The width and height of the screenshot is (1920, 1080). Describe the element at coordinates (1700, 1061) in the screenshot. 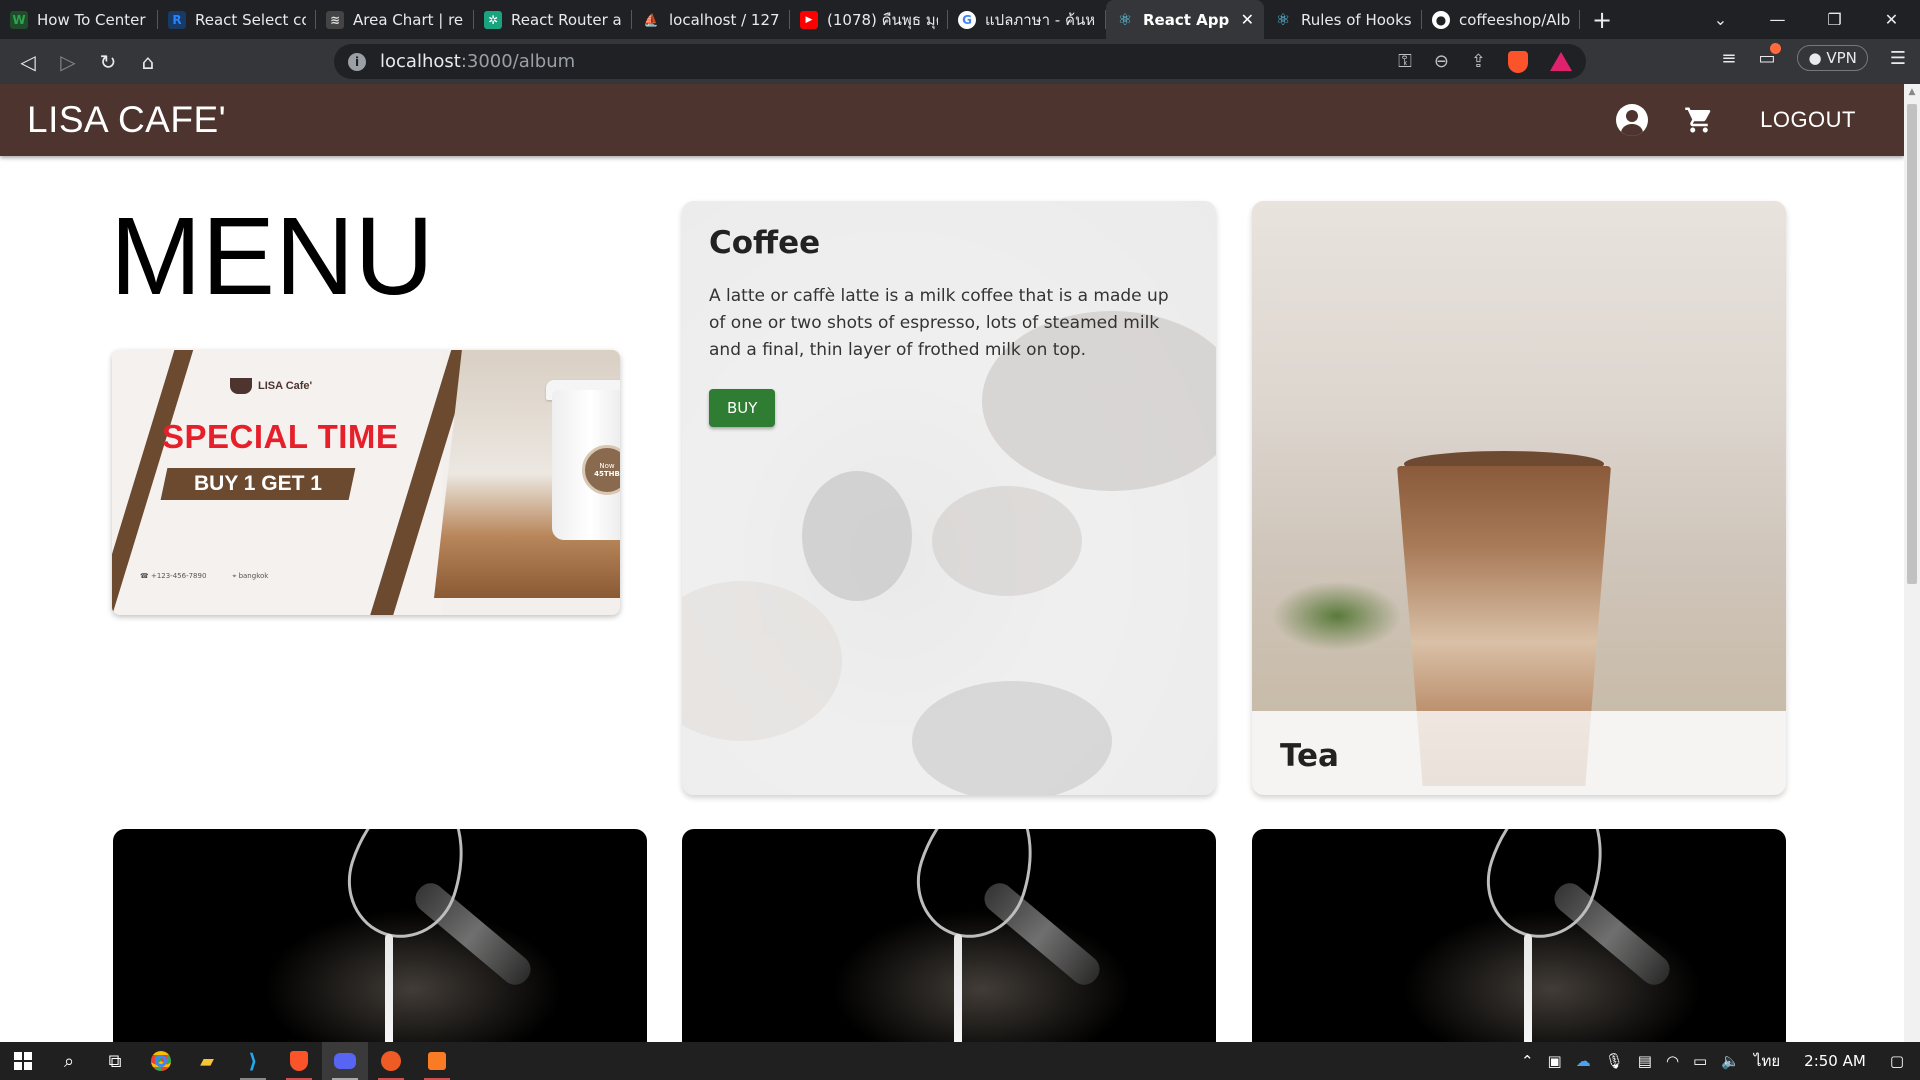

I see `battery-icon: ▭` at that location.